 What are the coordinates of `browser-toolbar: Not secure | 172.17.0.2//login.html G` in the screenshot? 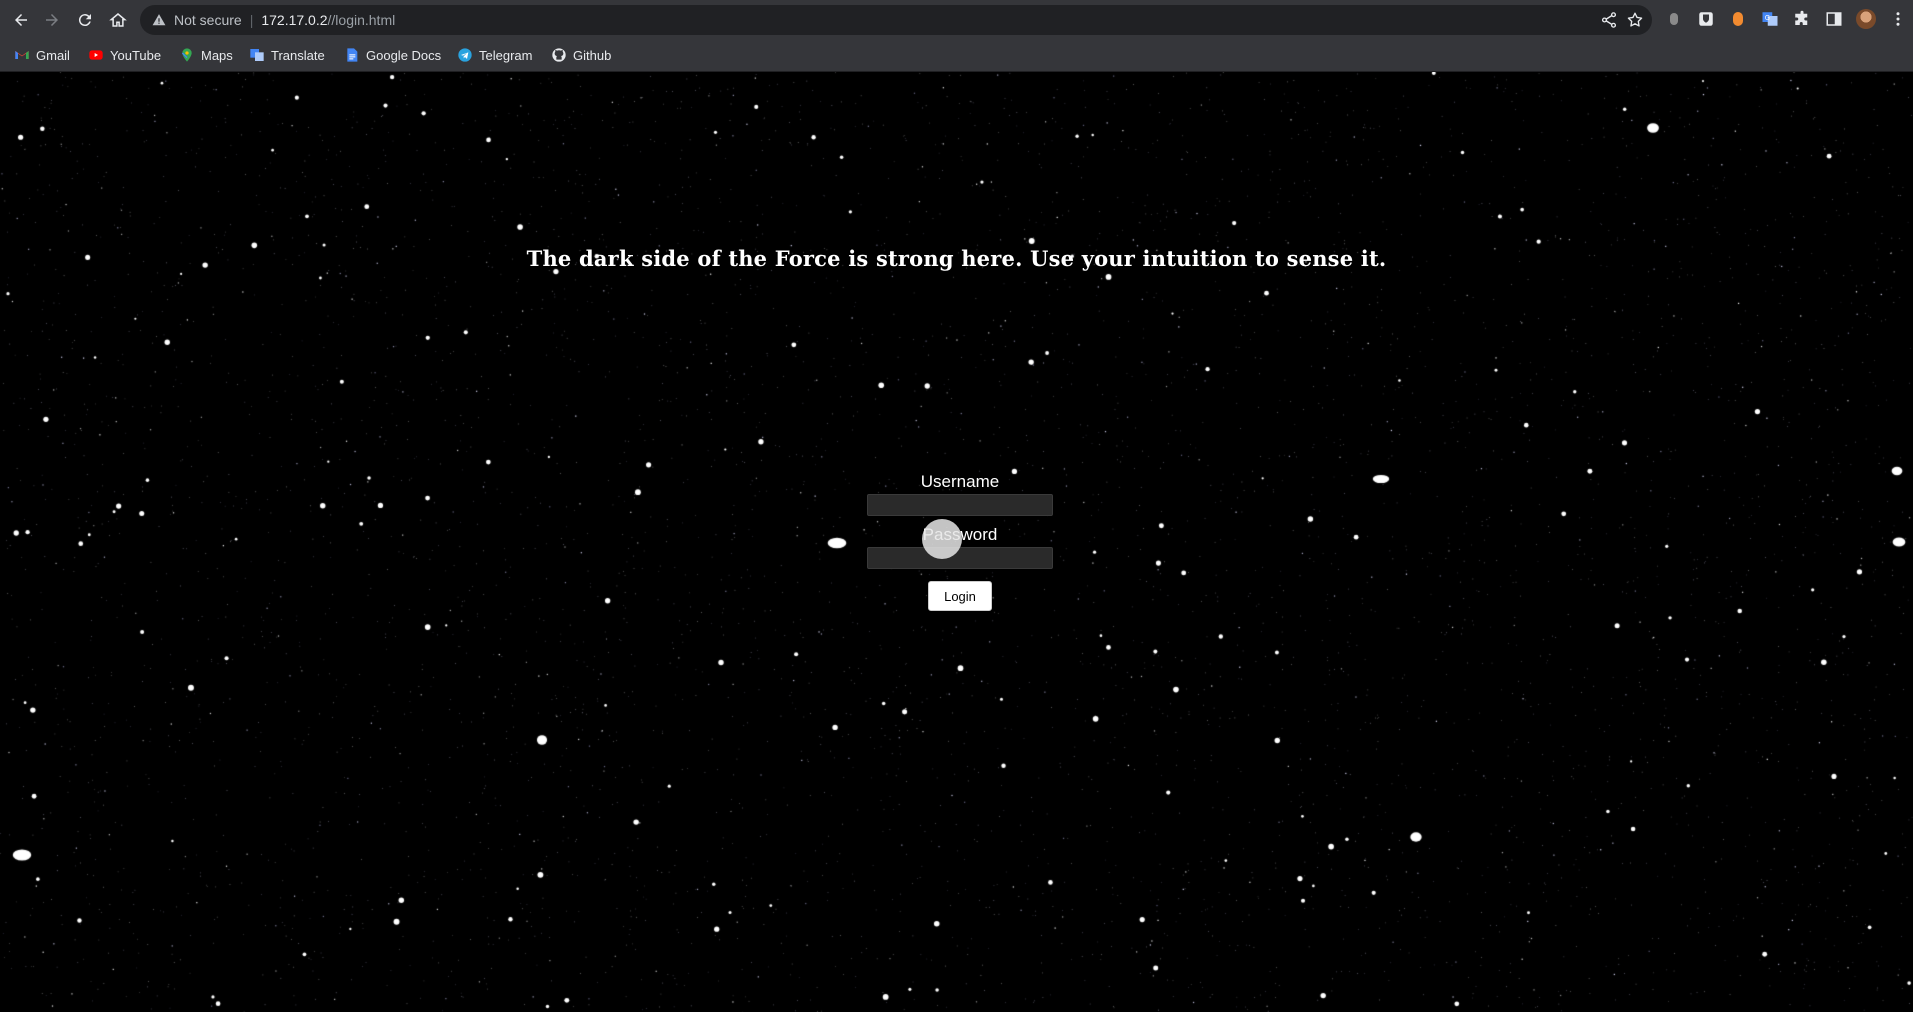 It's located at (956, 19).